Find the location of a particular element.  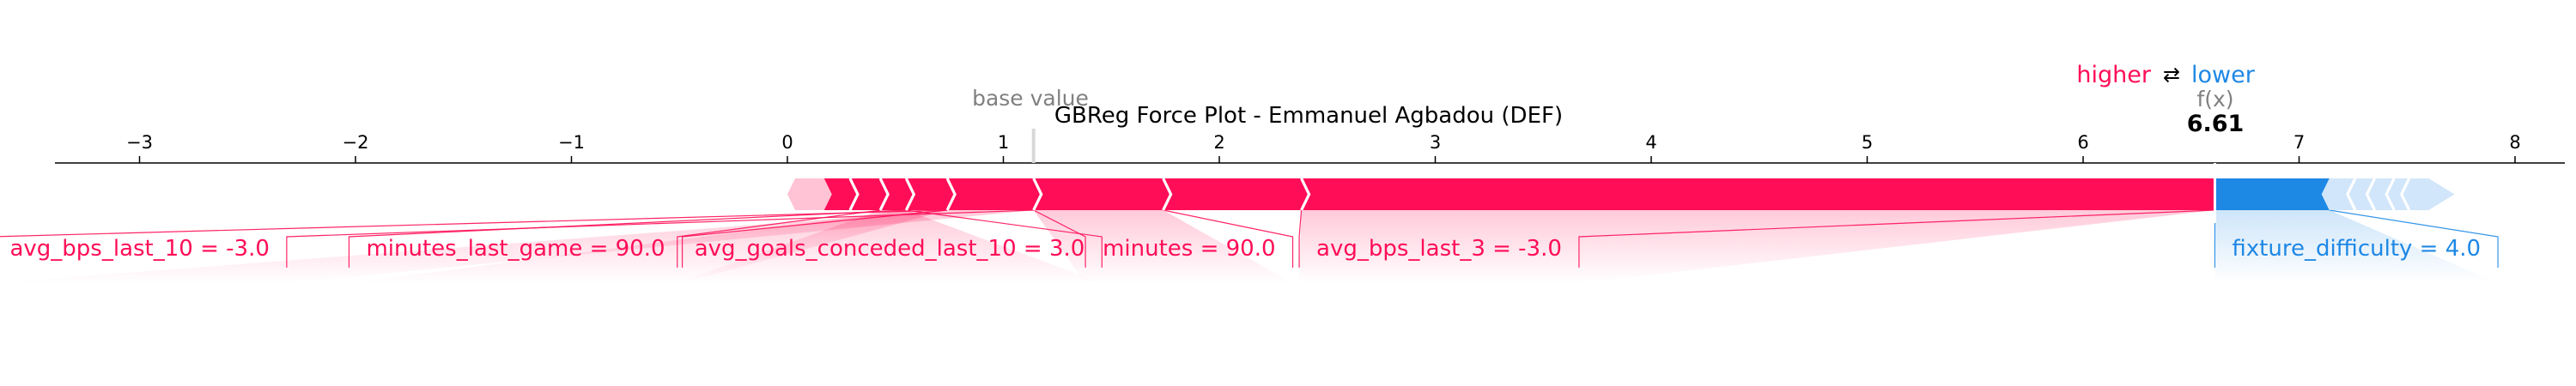

x-tick-label: 0 is located at coordinates (787, 142).